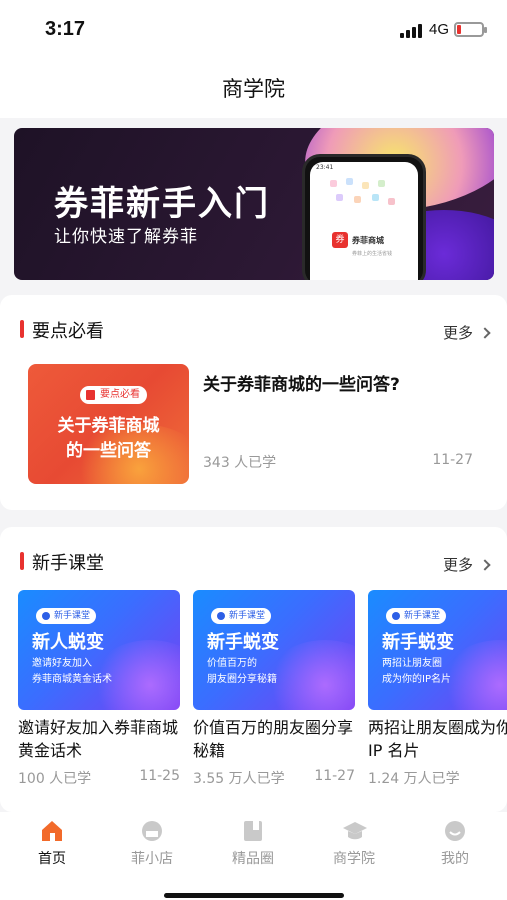 The height and width of the screenshot is (900, 507). Describe the element at coordinates (52, 859) in the screenshot. I see `tab-label: 首页` at that location.